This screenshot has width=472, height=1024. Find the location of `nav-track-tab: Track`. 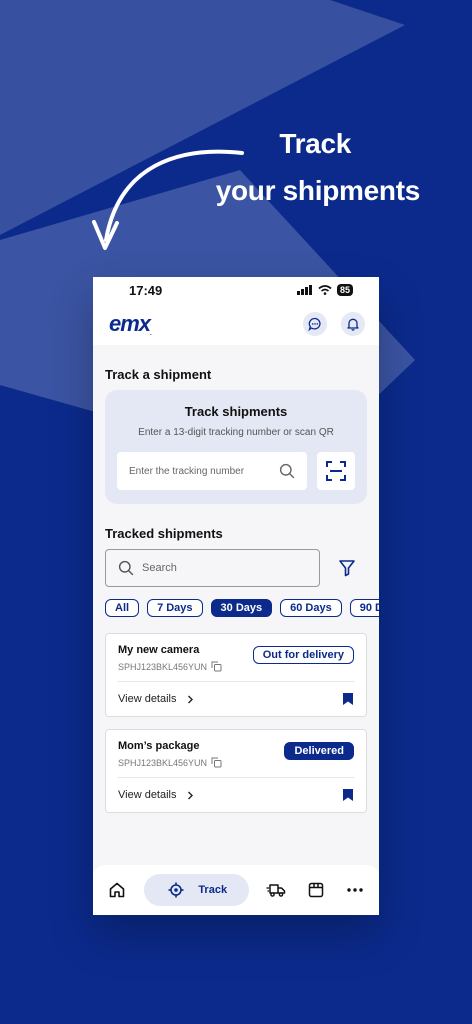

nav-track-tab: Track is located at coordinates (197, 890).